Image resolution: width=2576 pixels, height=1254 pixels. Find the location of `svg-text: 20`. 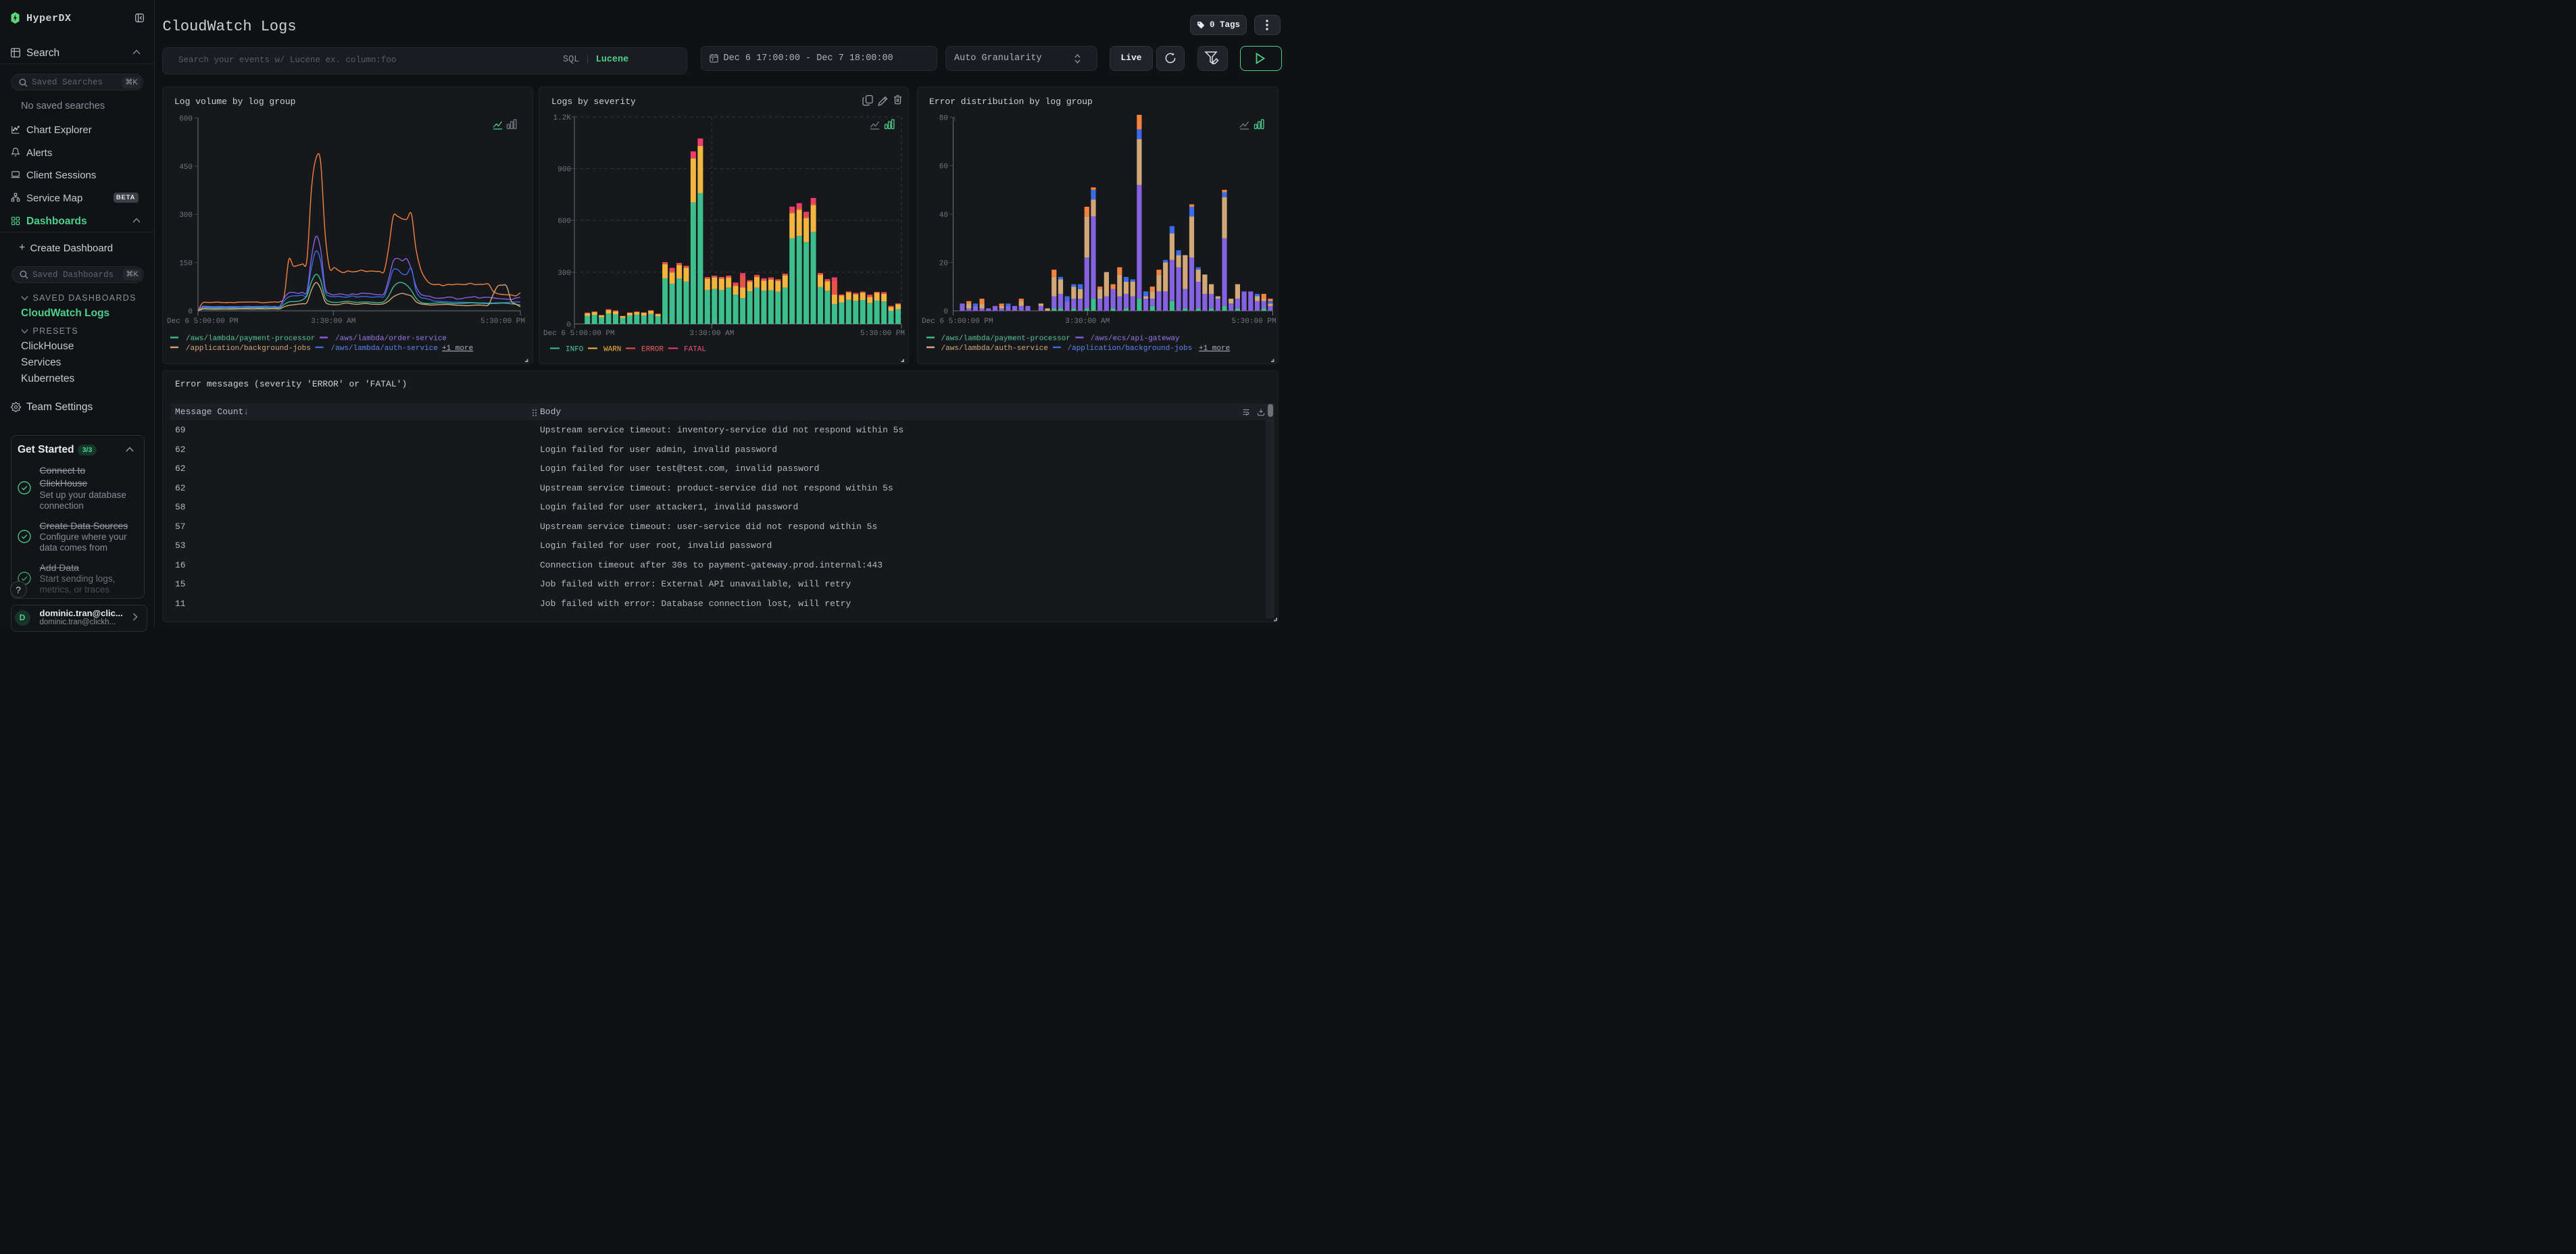

svg-text: 20 is located at coordinates (943, 263).